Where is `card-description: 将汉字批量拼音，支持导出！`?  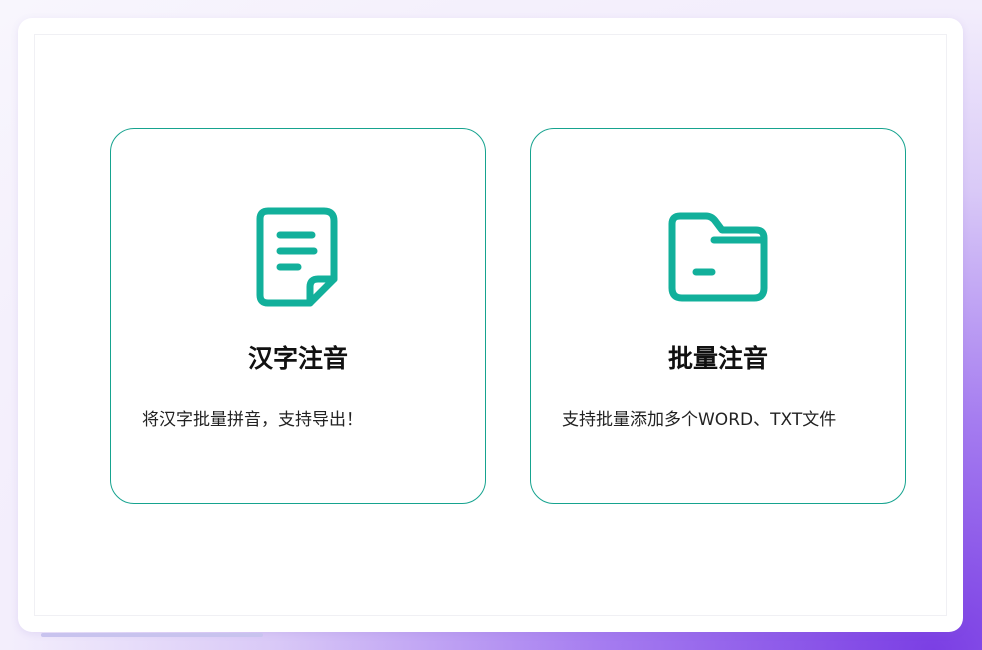
card-description: 将汉字批量拼音，支持导出！ is located at coordinates (252, 420).